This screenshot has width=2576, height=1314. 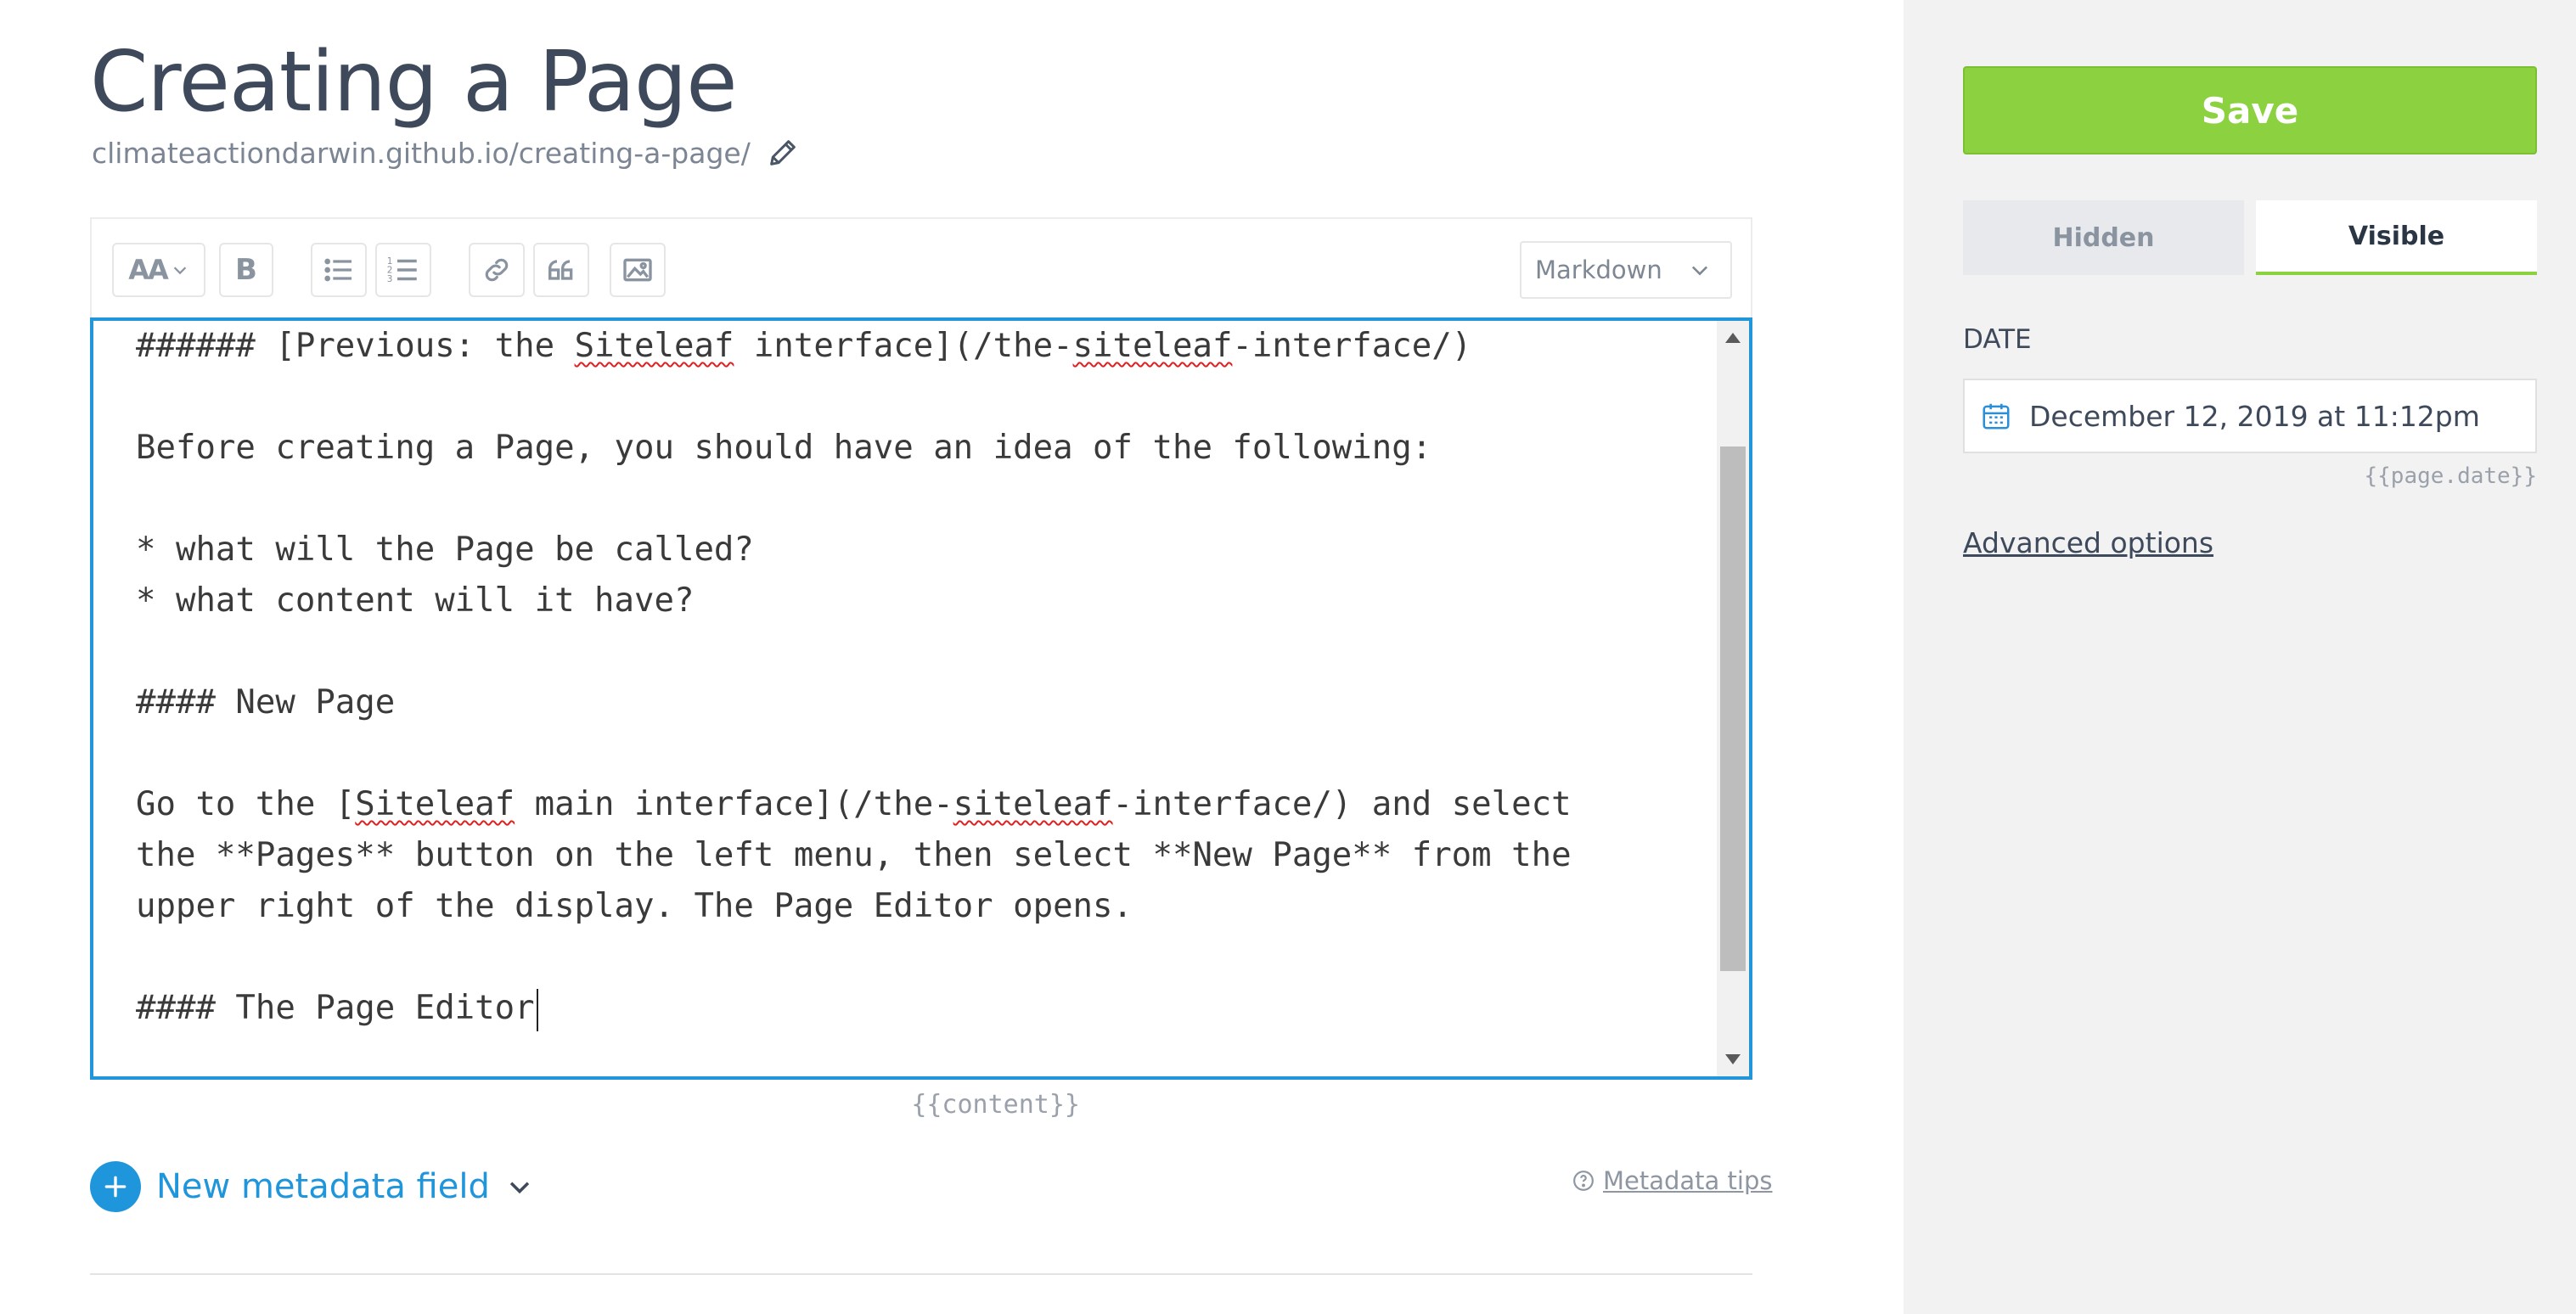 I want to click on editor-text-segment: * what content will it have?, so click(x=415, y=600).